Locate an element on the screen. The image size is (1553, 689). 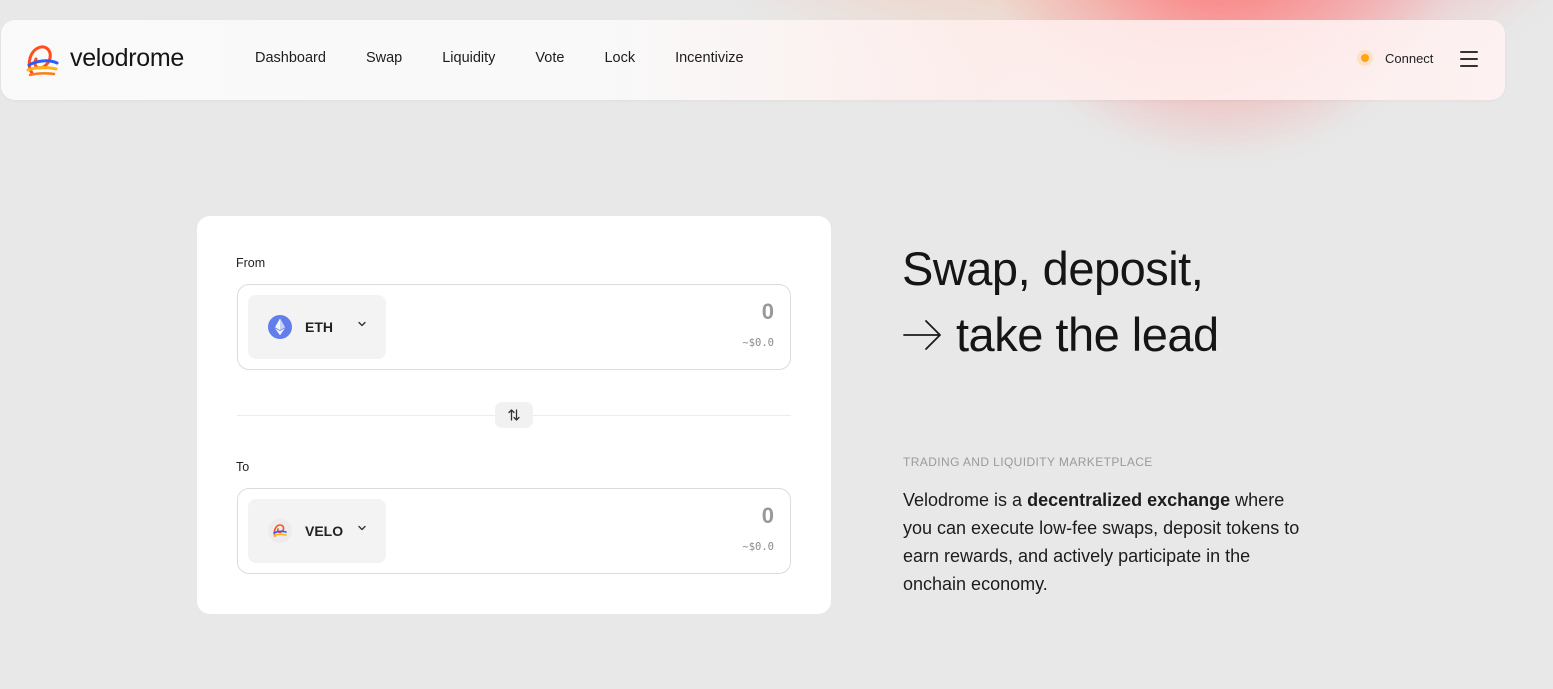
to-amount-input is located at coordinates (674, 516).